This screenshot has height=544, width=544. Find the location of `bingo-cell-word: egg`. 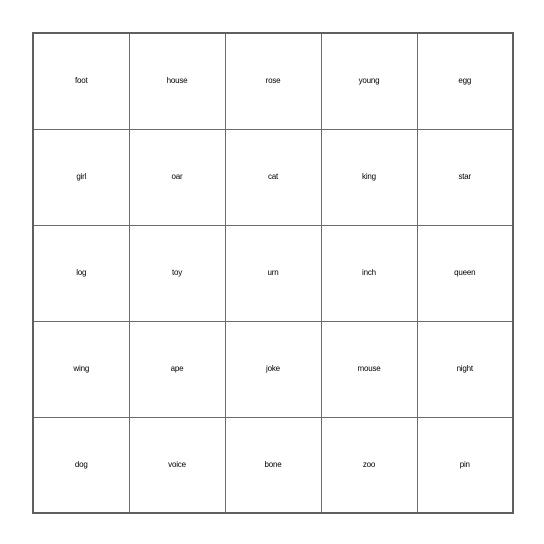

bingo-cell-word: egg is located at coordinates (465, 81).